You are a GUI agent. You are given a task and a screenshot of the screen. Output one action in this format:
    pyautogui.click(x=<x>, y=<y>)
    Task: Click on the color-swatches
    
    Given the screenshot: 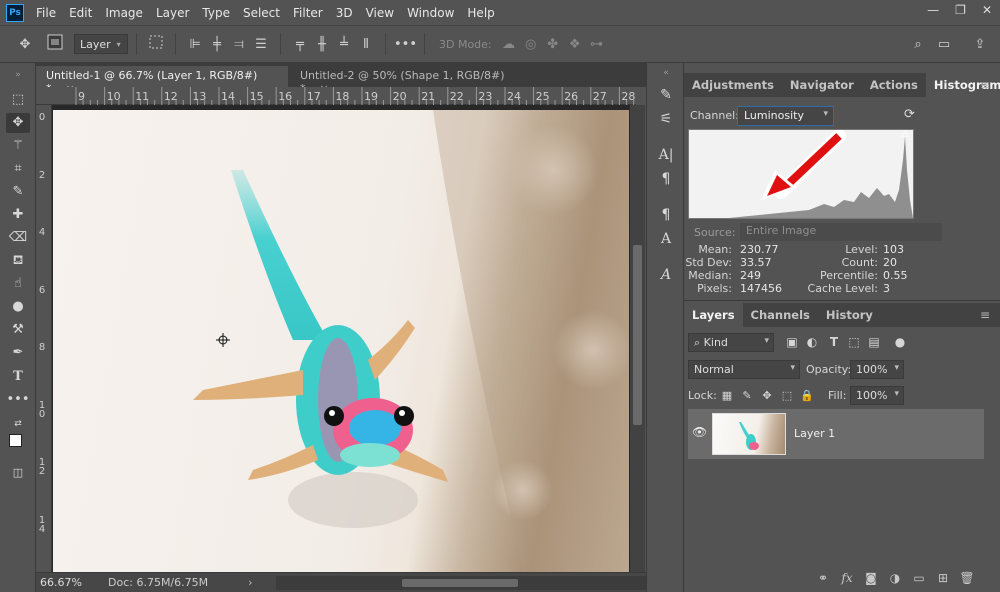 What is the action you would take?
    pyautogui.click(x=18, y=442)
    